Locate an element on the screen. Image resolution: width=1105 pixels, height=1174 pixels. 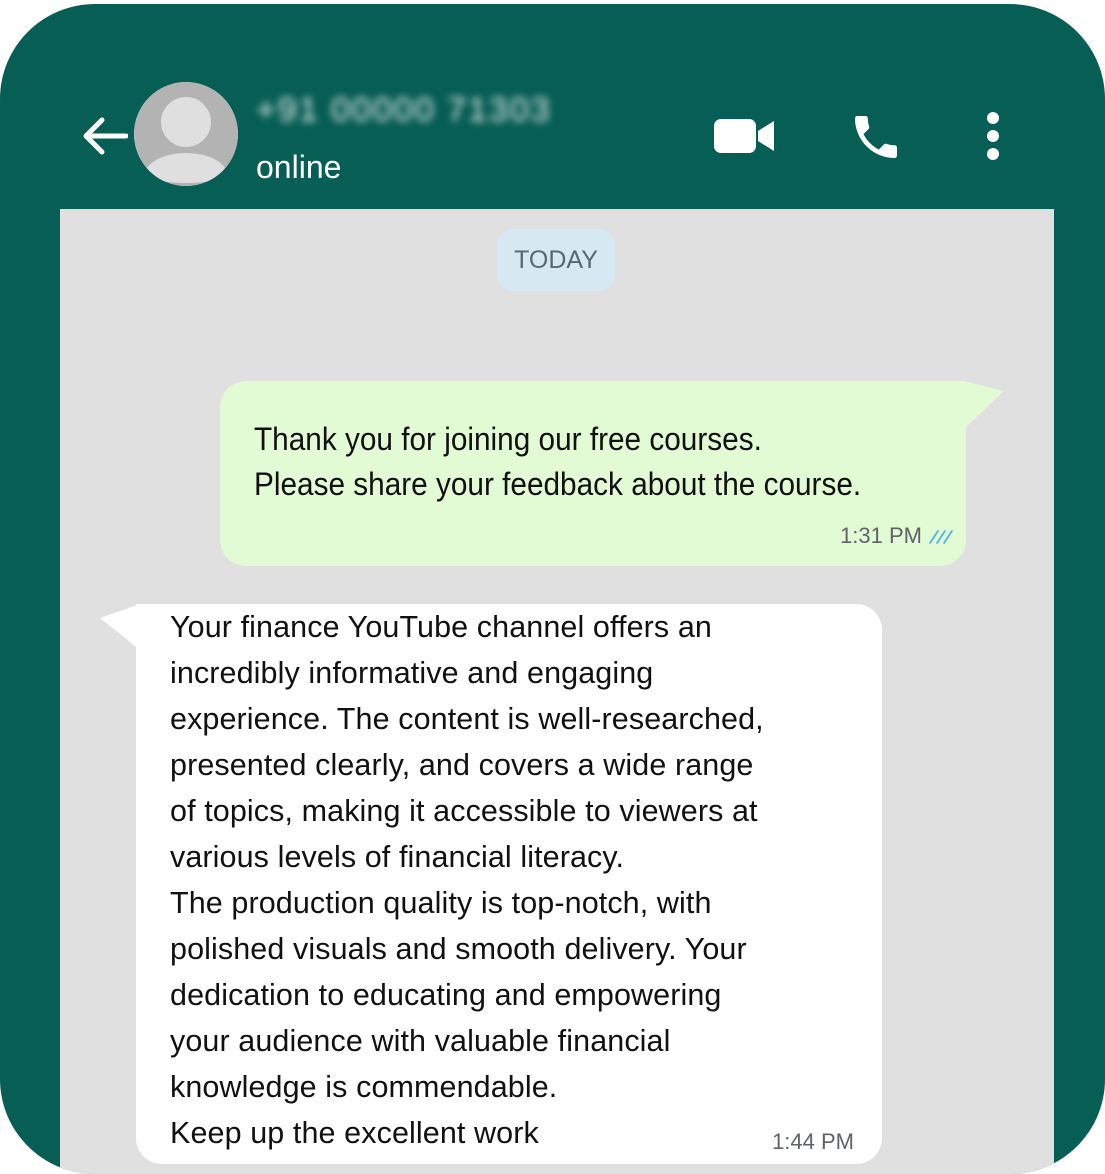
message-line: your audience with valuable financial is located at coordinates (420, 1041).